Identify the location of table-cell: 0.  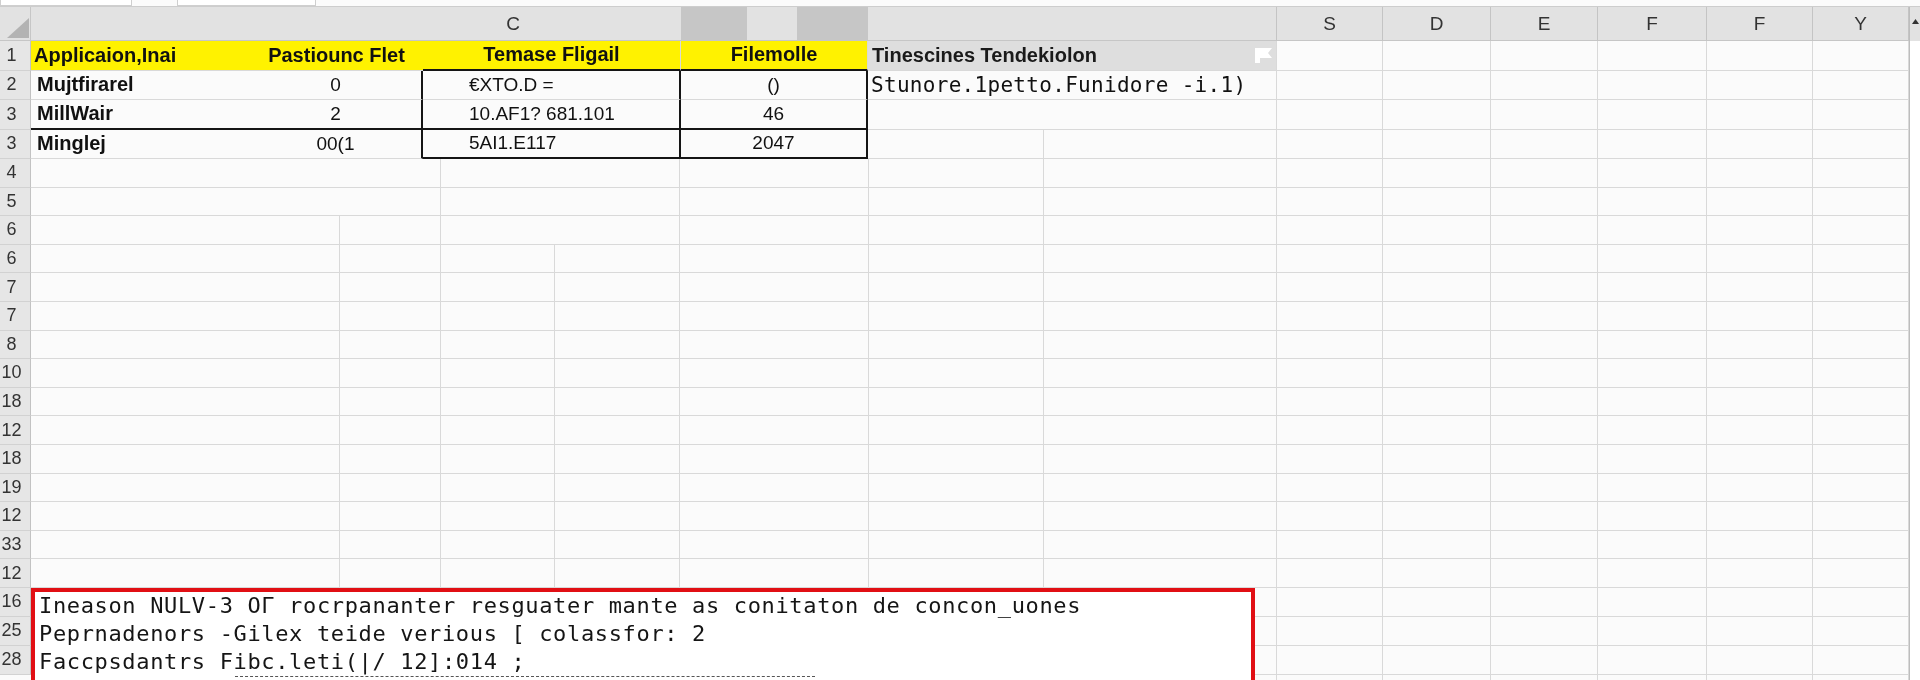
(336, 85).